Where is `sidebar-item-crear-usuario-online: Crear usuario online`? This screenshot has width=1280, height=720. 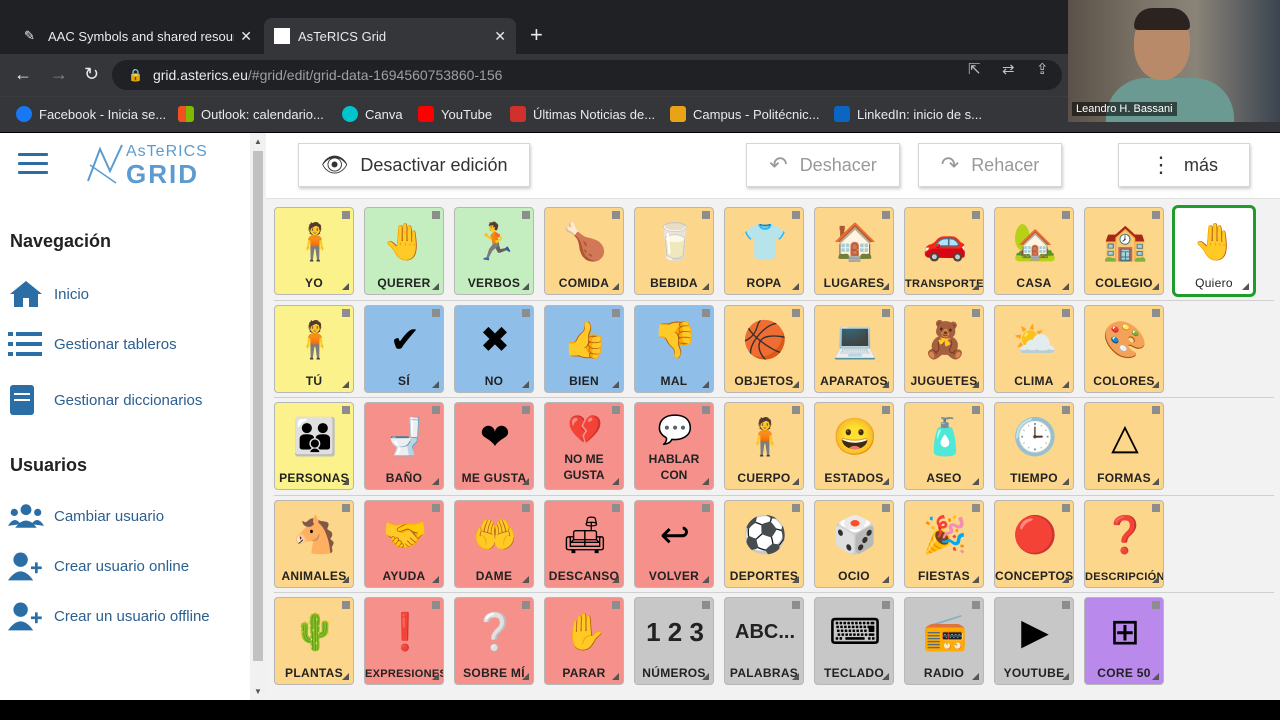 sidebar-item-crear-usuario-online: Crear usuario online is located at coordinates (98, 566).